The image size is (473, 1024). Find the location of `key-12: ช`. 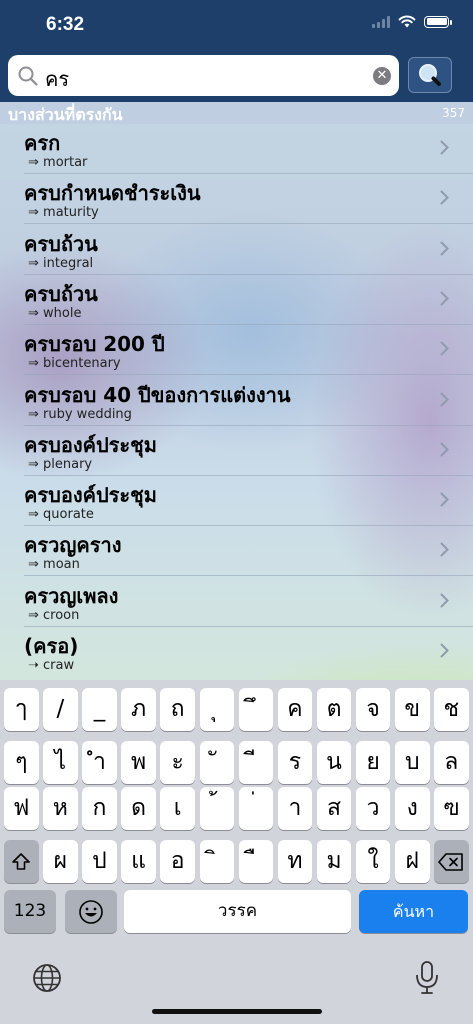

key-12: ช is located at coordinates (451, 709).